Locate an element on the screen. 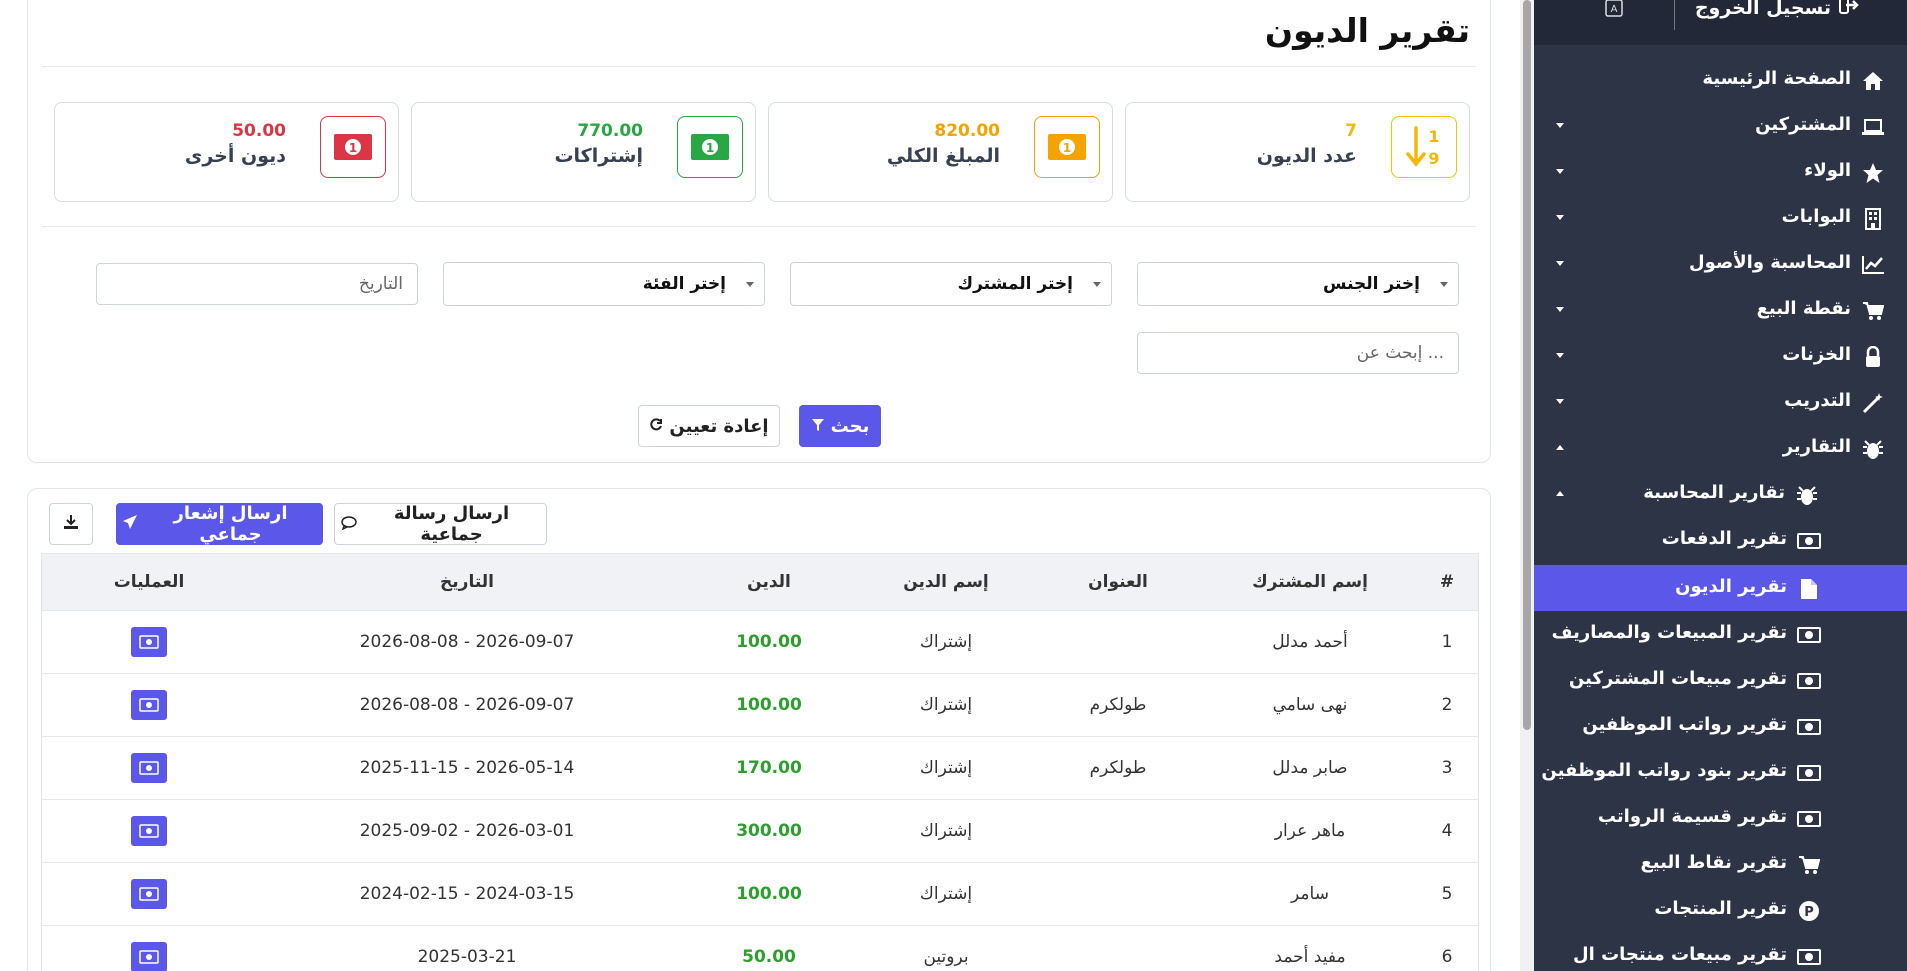 This screenshot has width=1907, height=971. file-icon is located at coordinates (1809, 589).